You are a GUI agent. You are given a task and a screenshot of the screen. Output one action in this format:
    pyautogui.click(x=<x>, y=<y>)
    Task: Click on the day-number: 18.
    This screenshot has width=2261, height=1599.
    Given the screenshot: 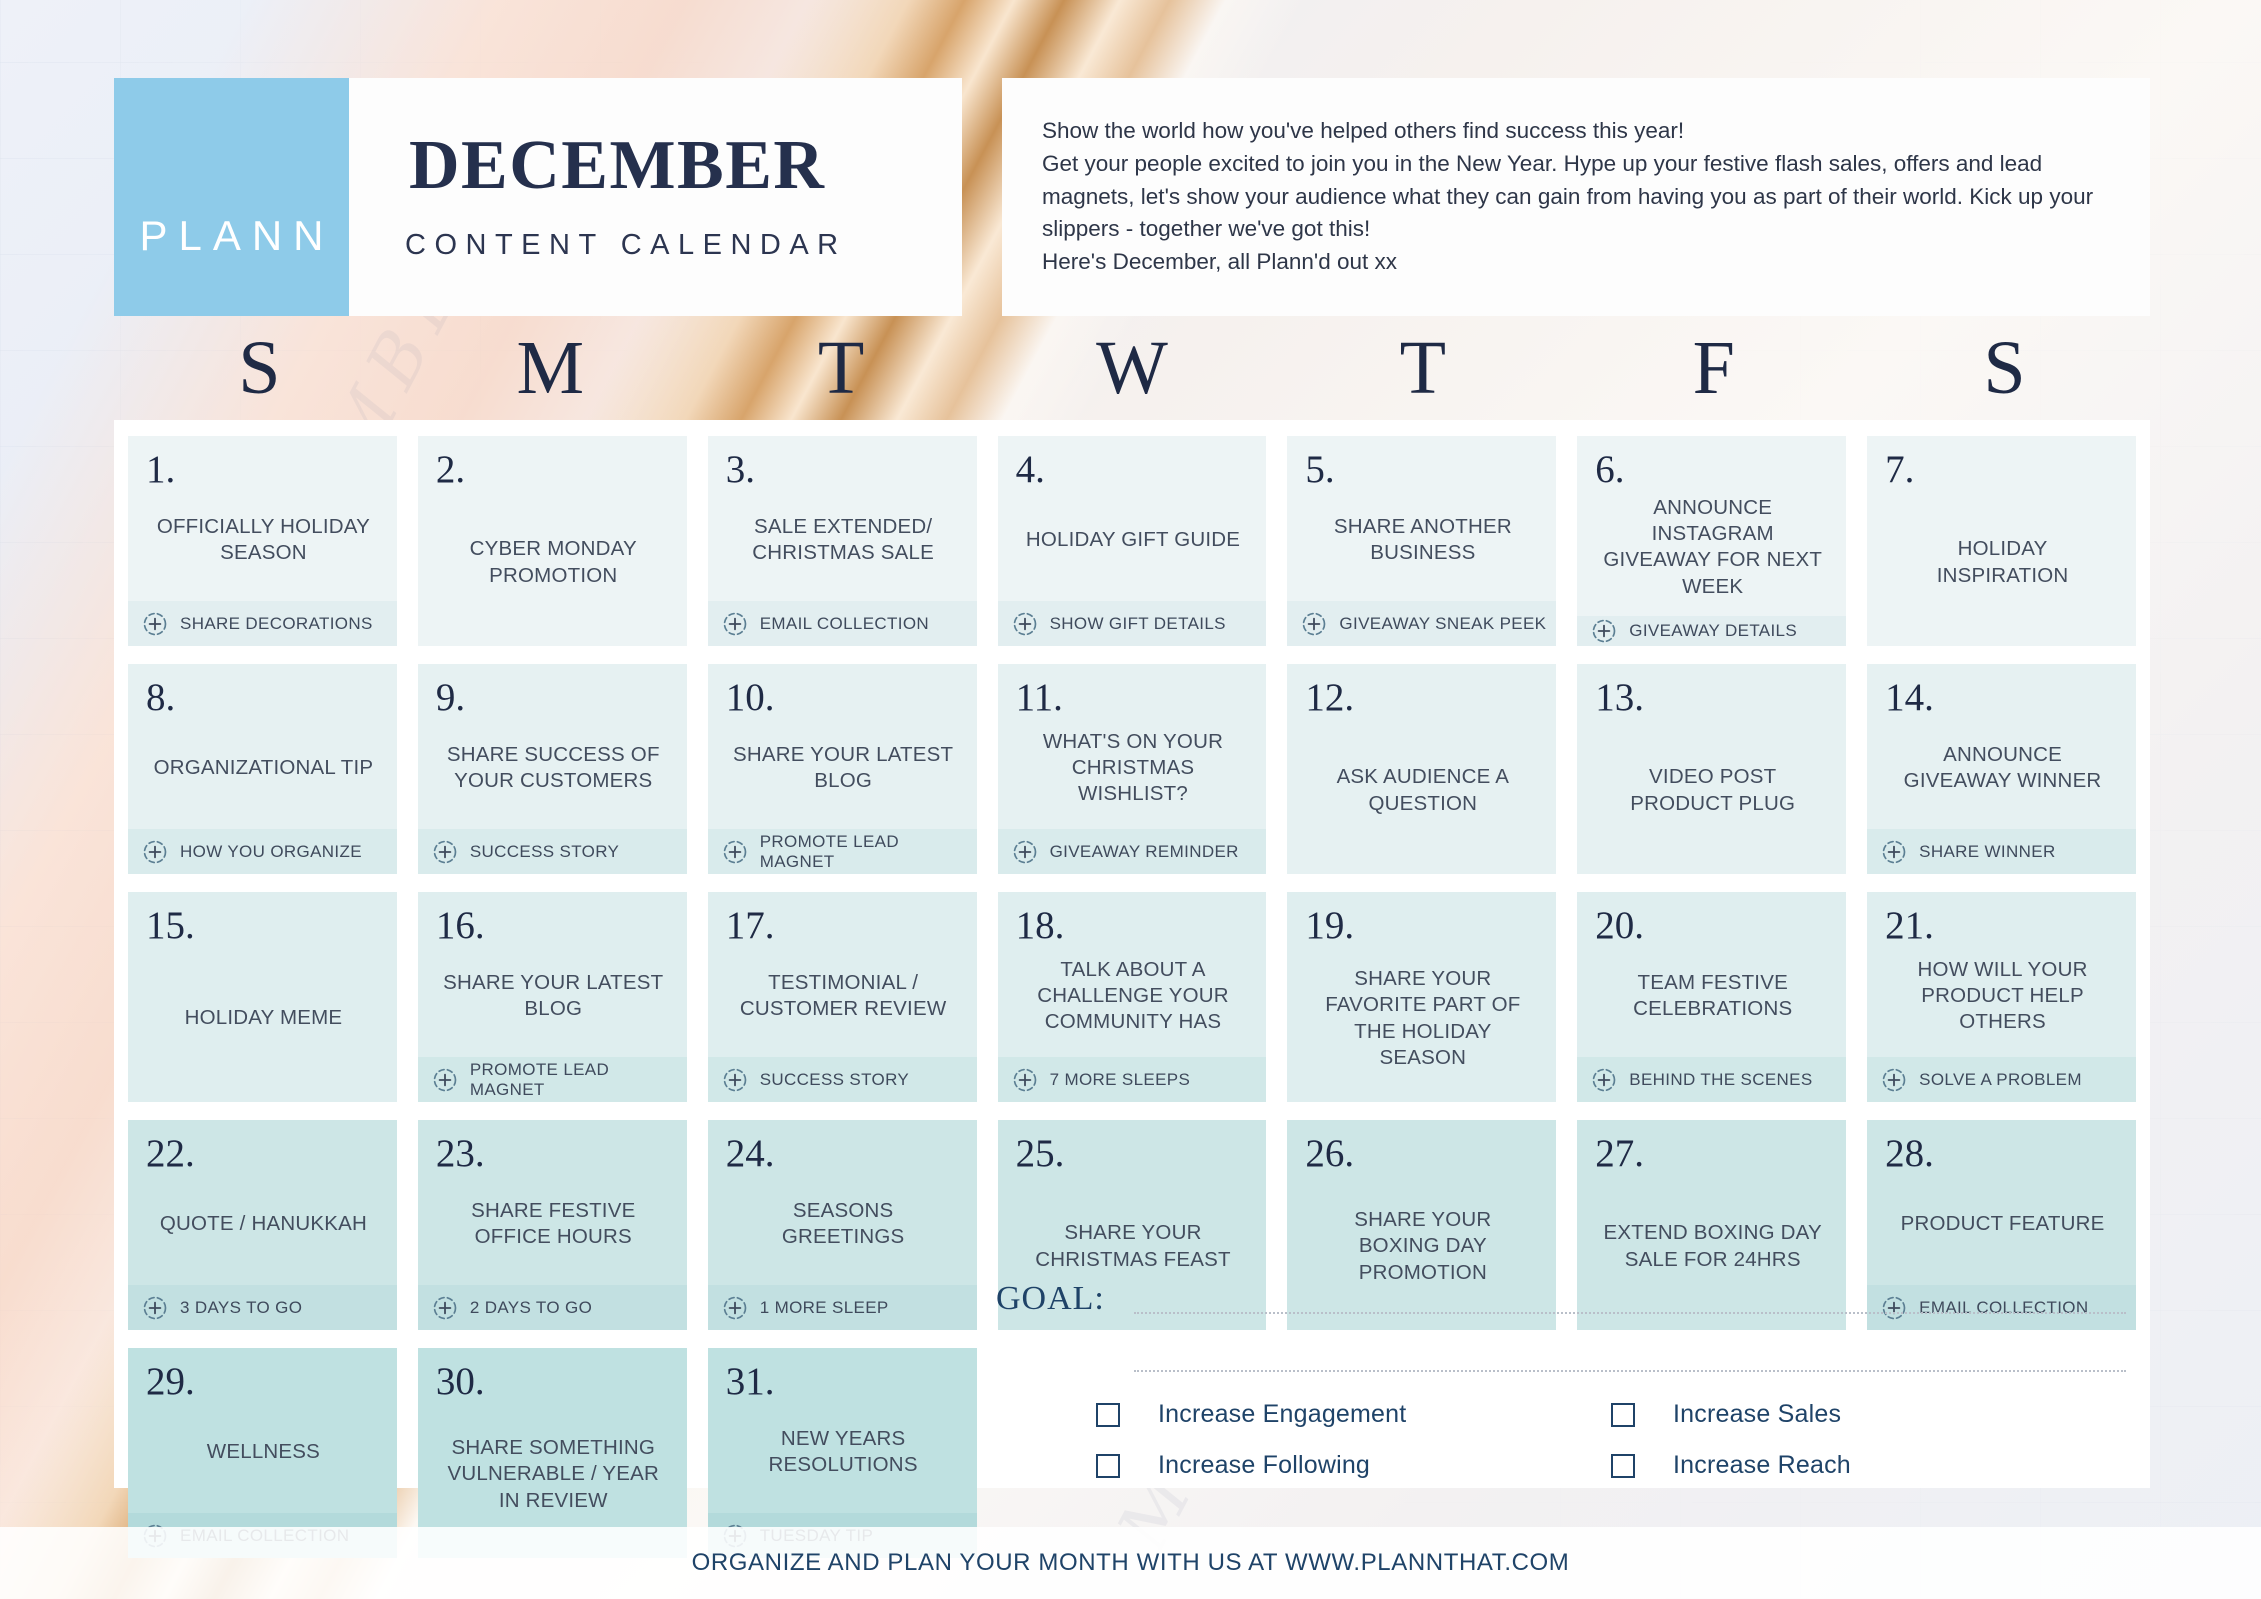 What is the action you would take?
    pyautogui.click(x=1040, y=925)
    